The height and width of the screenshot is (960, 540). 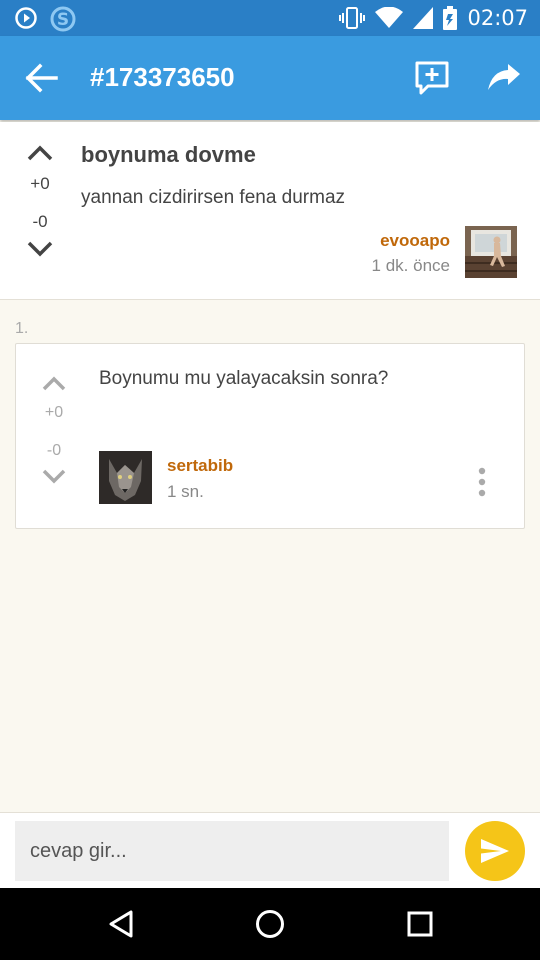 What do you see at coordinates (270, 78) in the screenshot?
I see `app-bar: #173373650` at bounding box center [270, 78].